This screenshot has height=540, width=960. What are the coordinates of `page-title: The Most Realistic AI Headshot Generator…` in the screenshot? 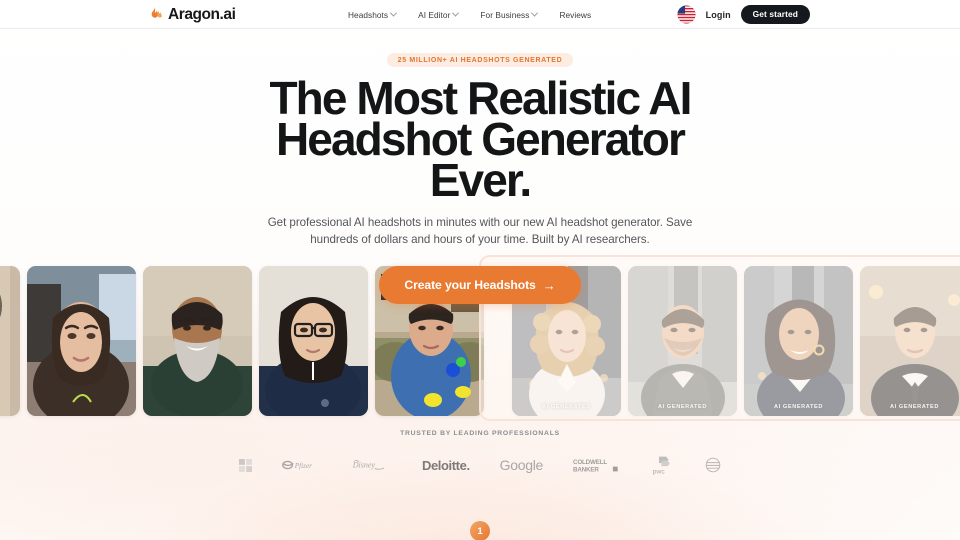 It's located at (480, 139).